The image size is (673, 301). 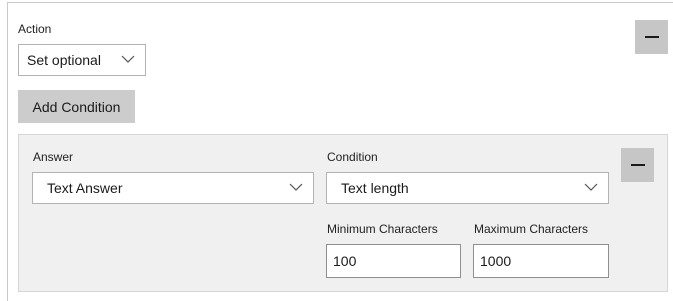 What do you see at coordinates (352, 157) in the screenshot?
I see `condition-label: Condition` at bounding box center [352, 157].